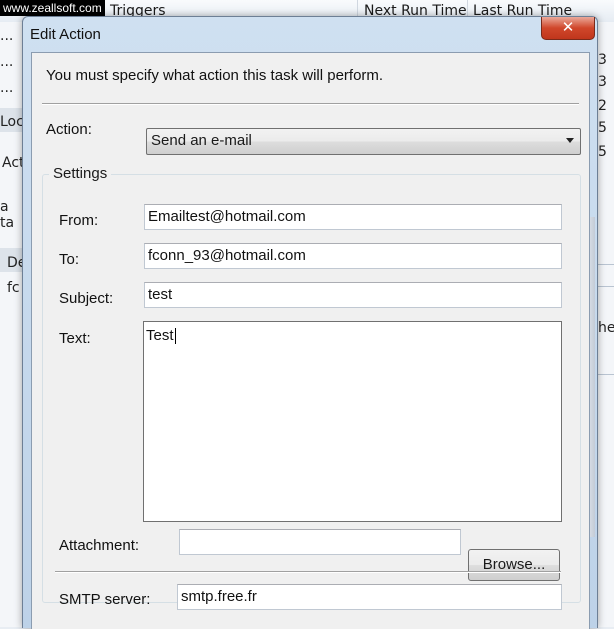 Image resolution: width=614 pixels, height=629 pixels. Describe the element at coordinates (369, 597) in the screenshot. I see `smtp-server-field: smtp.free.fr` at that location.